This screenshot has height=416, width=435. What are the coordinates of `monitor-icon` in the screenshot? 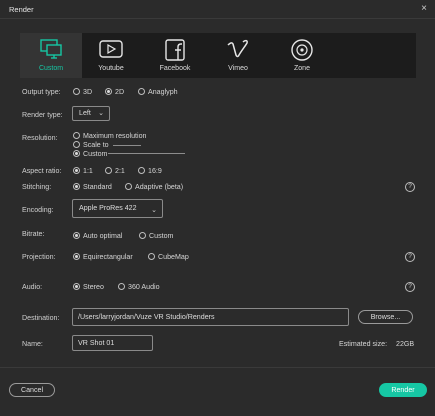 It's located at (51, 49).